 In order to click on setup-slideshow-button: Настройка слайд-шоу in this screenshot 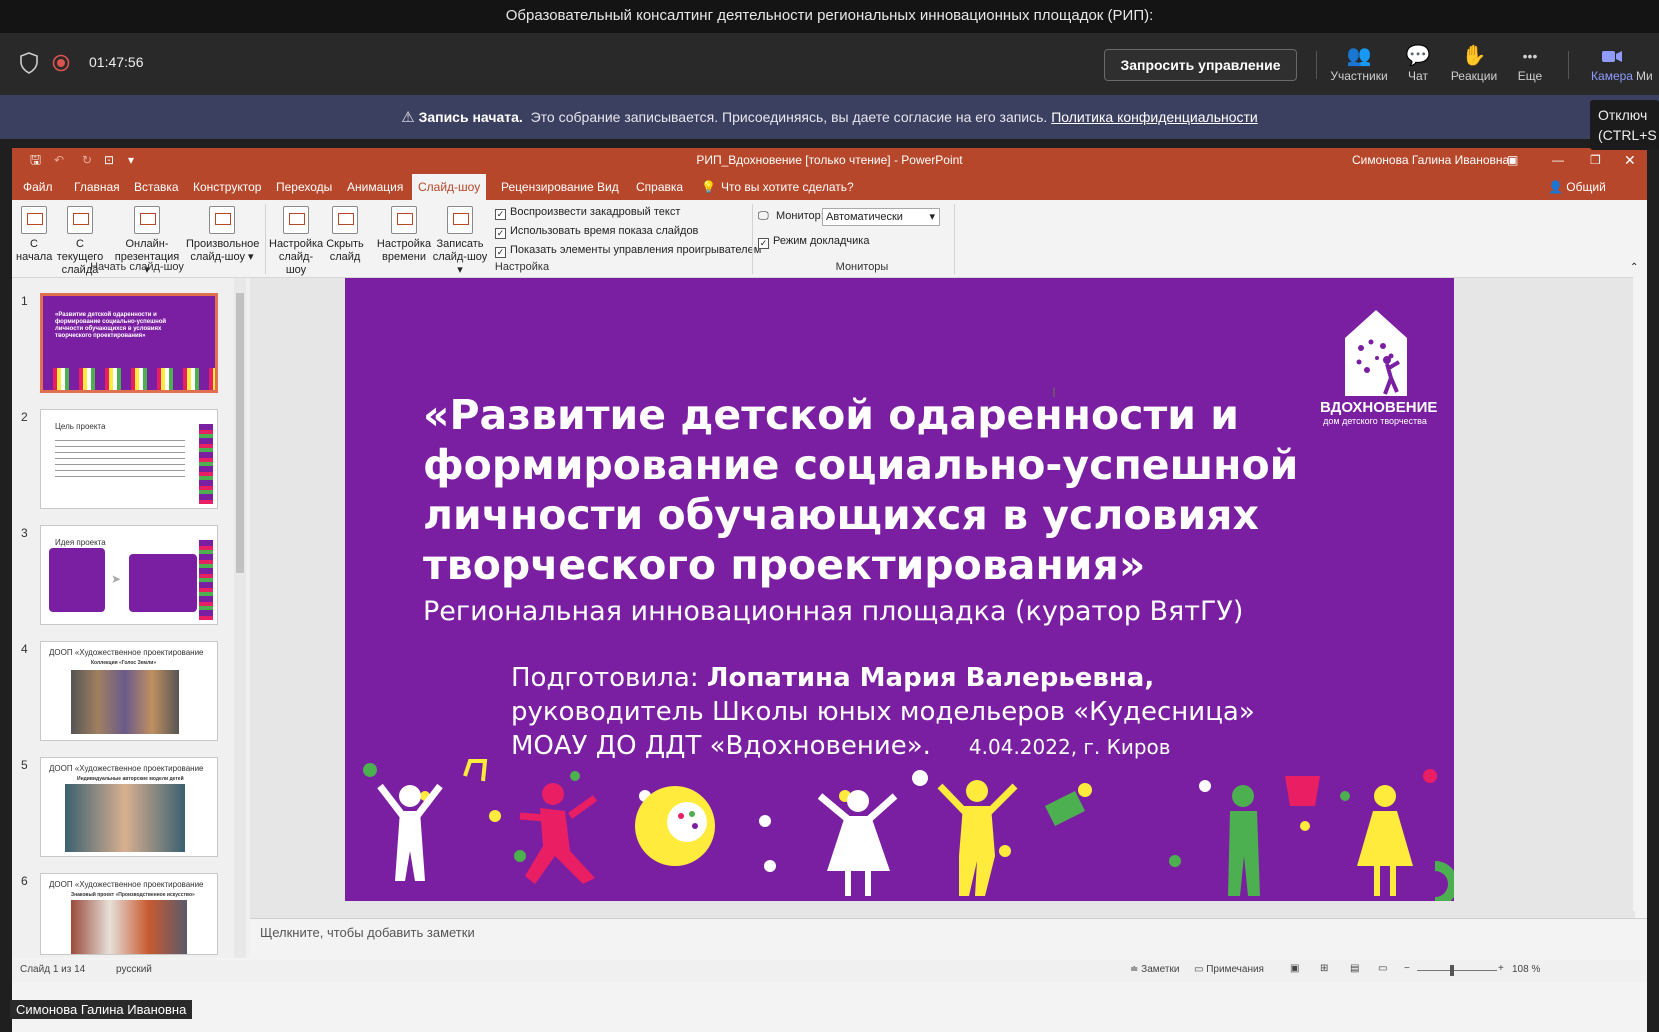, I will do `click(296, 241)`.